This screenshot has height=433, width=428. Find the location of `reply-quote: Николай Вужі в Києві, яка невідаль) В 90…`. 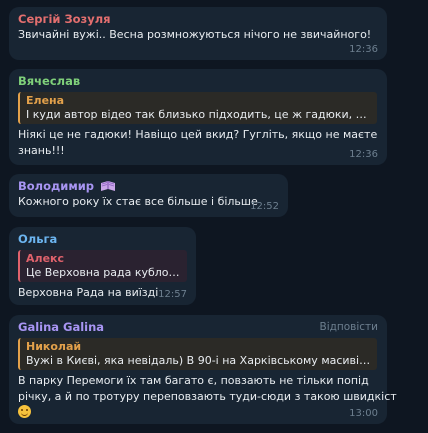

reply-quote: Николай Вужі в Києві, яка невідаль) В 90… is located at coordinates (197, 354).